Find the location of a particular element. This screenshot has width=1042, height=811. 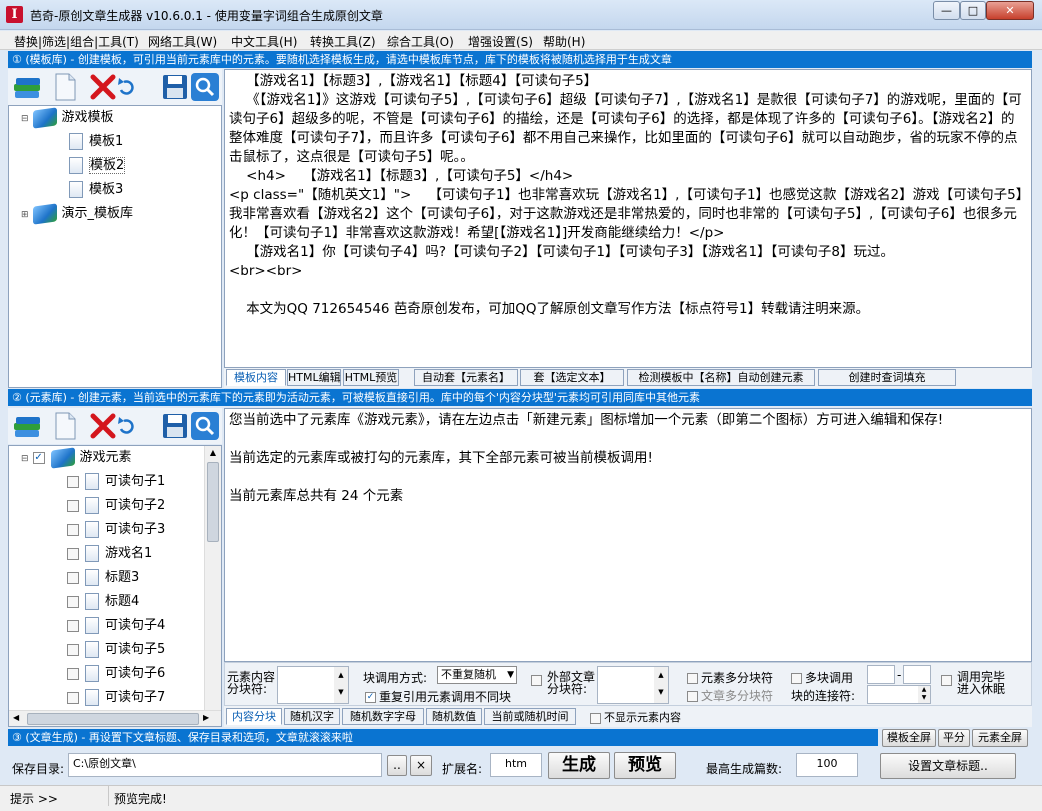

scroll-thumb-h is located at coordinates (113, 719).